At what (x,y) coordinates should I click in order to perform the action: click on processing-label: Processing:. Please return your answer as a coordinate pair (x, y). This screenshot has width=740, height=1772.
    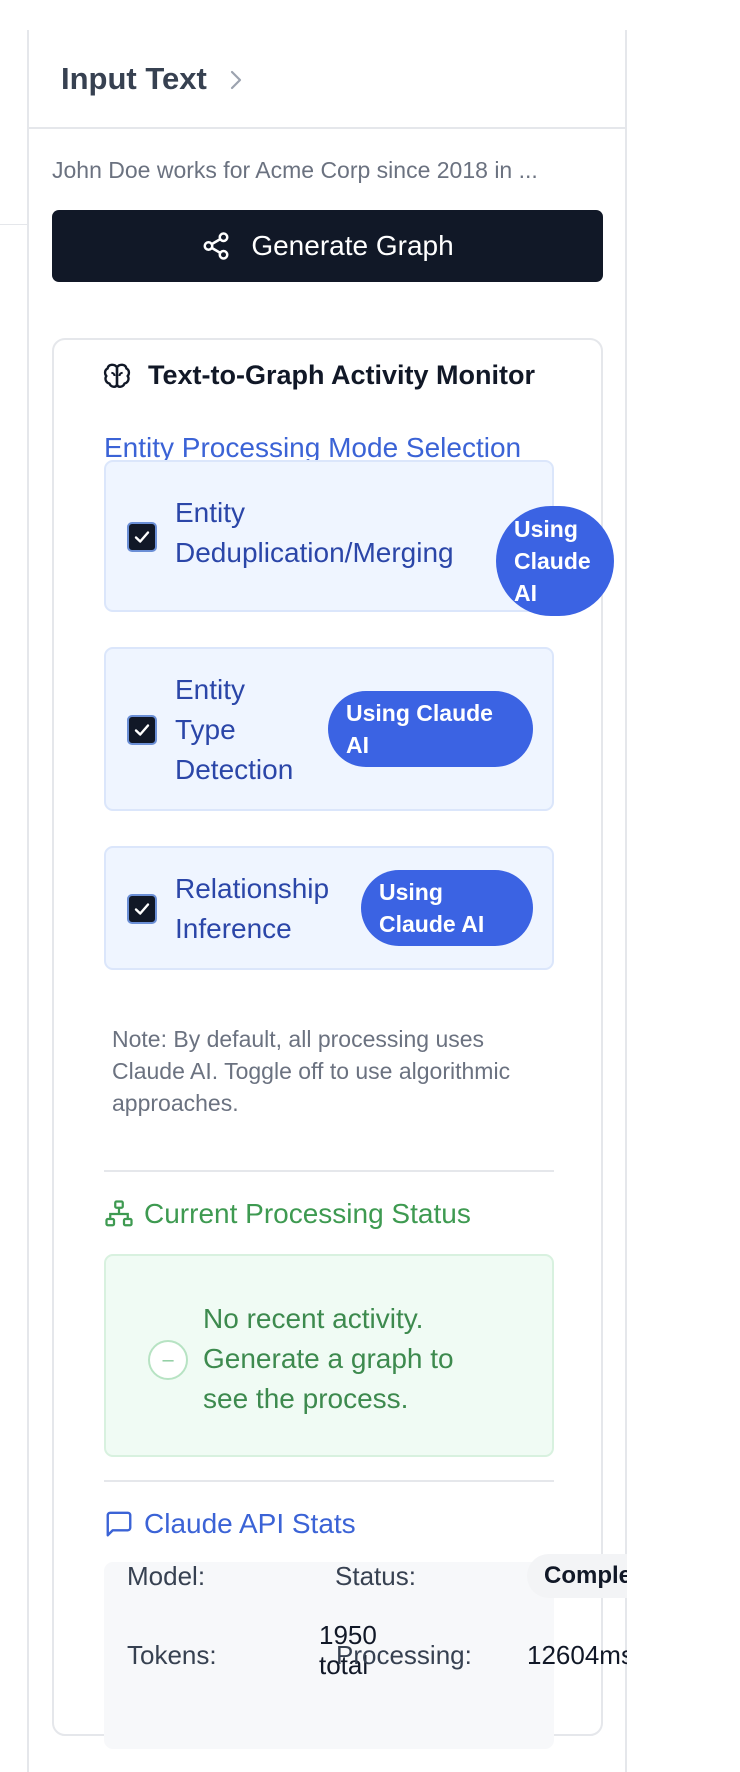
    Looking at the image, I should click on (404, 1655).